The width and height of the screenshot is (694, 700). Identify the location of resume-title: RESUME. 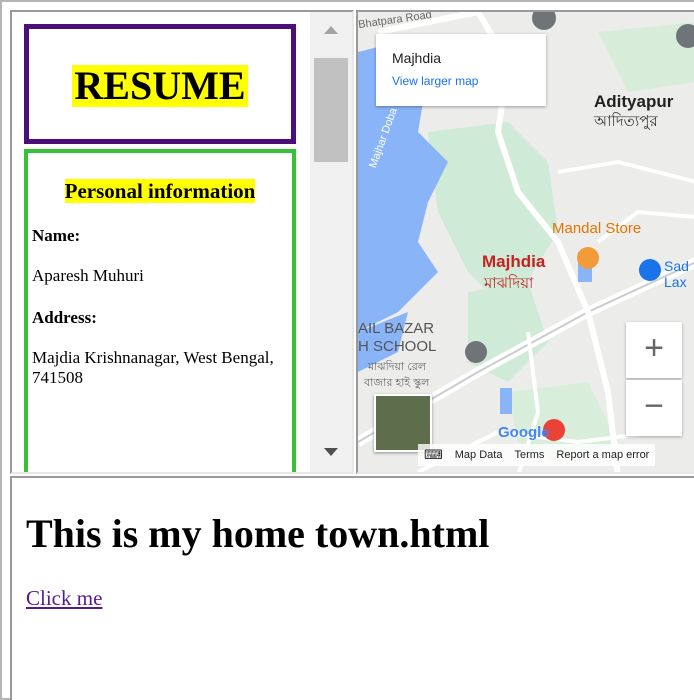
(160, 85).